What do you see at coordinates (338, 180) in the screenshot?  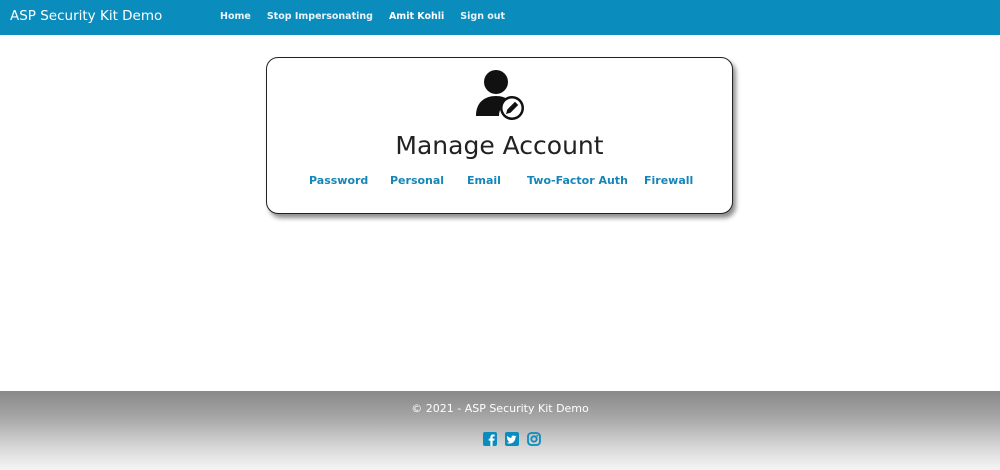 I see `password-link: Password` at bounding box center [338, 180].